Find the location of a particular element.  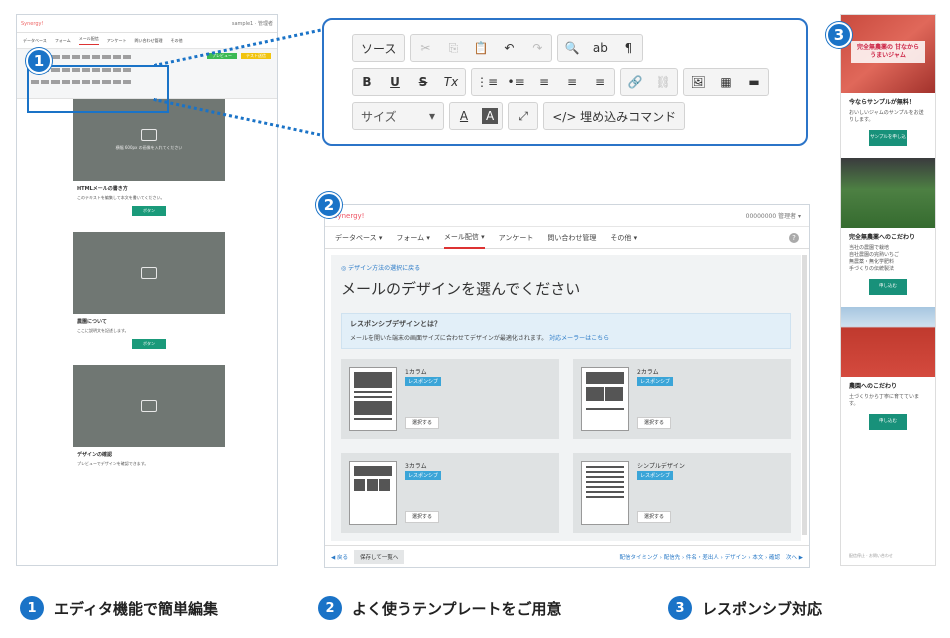

remove-format-icon: Tx is located at coordinates (451, 82).